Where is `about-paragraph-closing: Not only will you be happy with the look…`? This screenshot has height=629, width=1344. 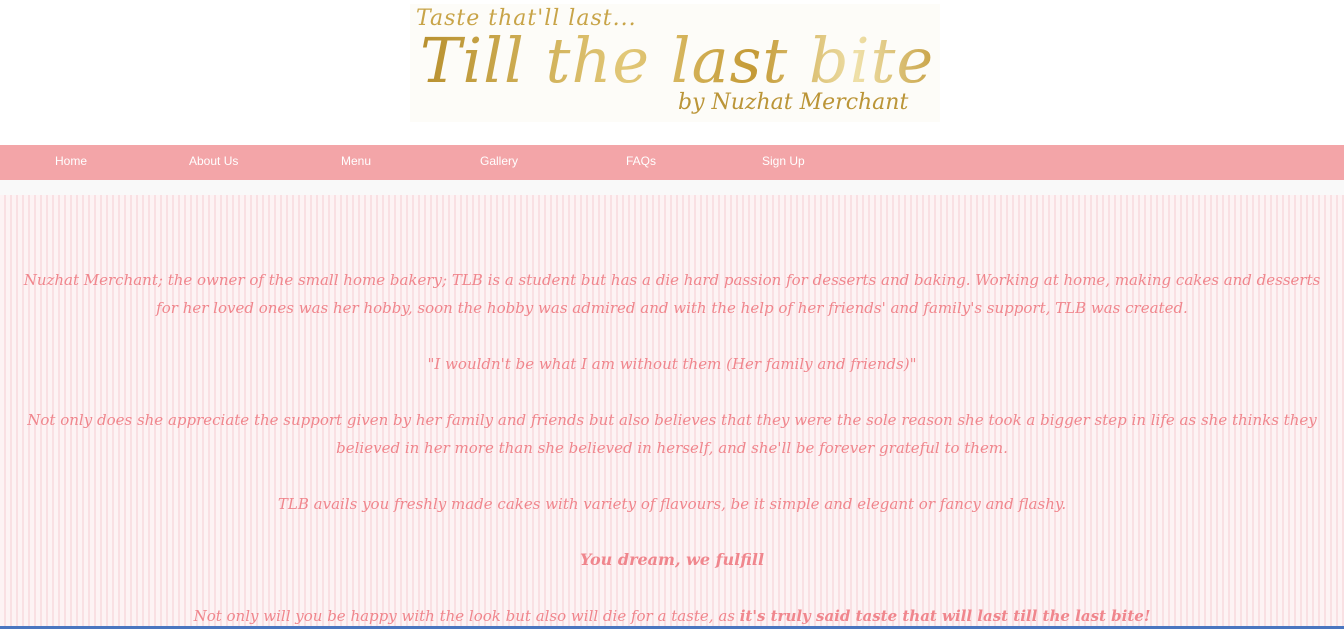
about-paragraph-closing: Not only will you be happy with the look… is located at coordinates (672, 615).